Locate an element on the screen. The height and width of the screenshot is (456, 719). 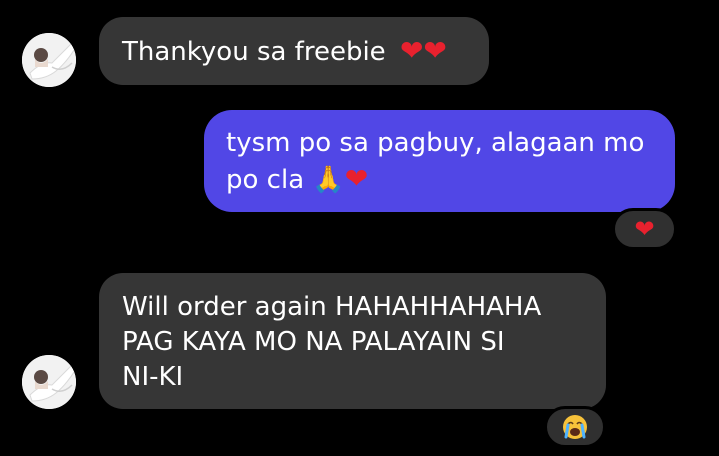
heart-emoji-icon: ❤❤ is located at coordinates (423, 50).